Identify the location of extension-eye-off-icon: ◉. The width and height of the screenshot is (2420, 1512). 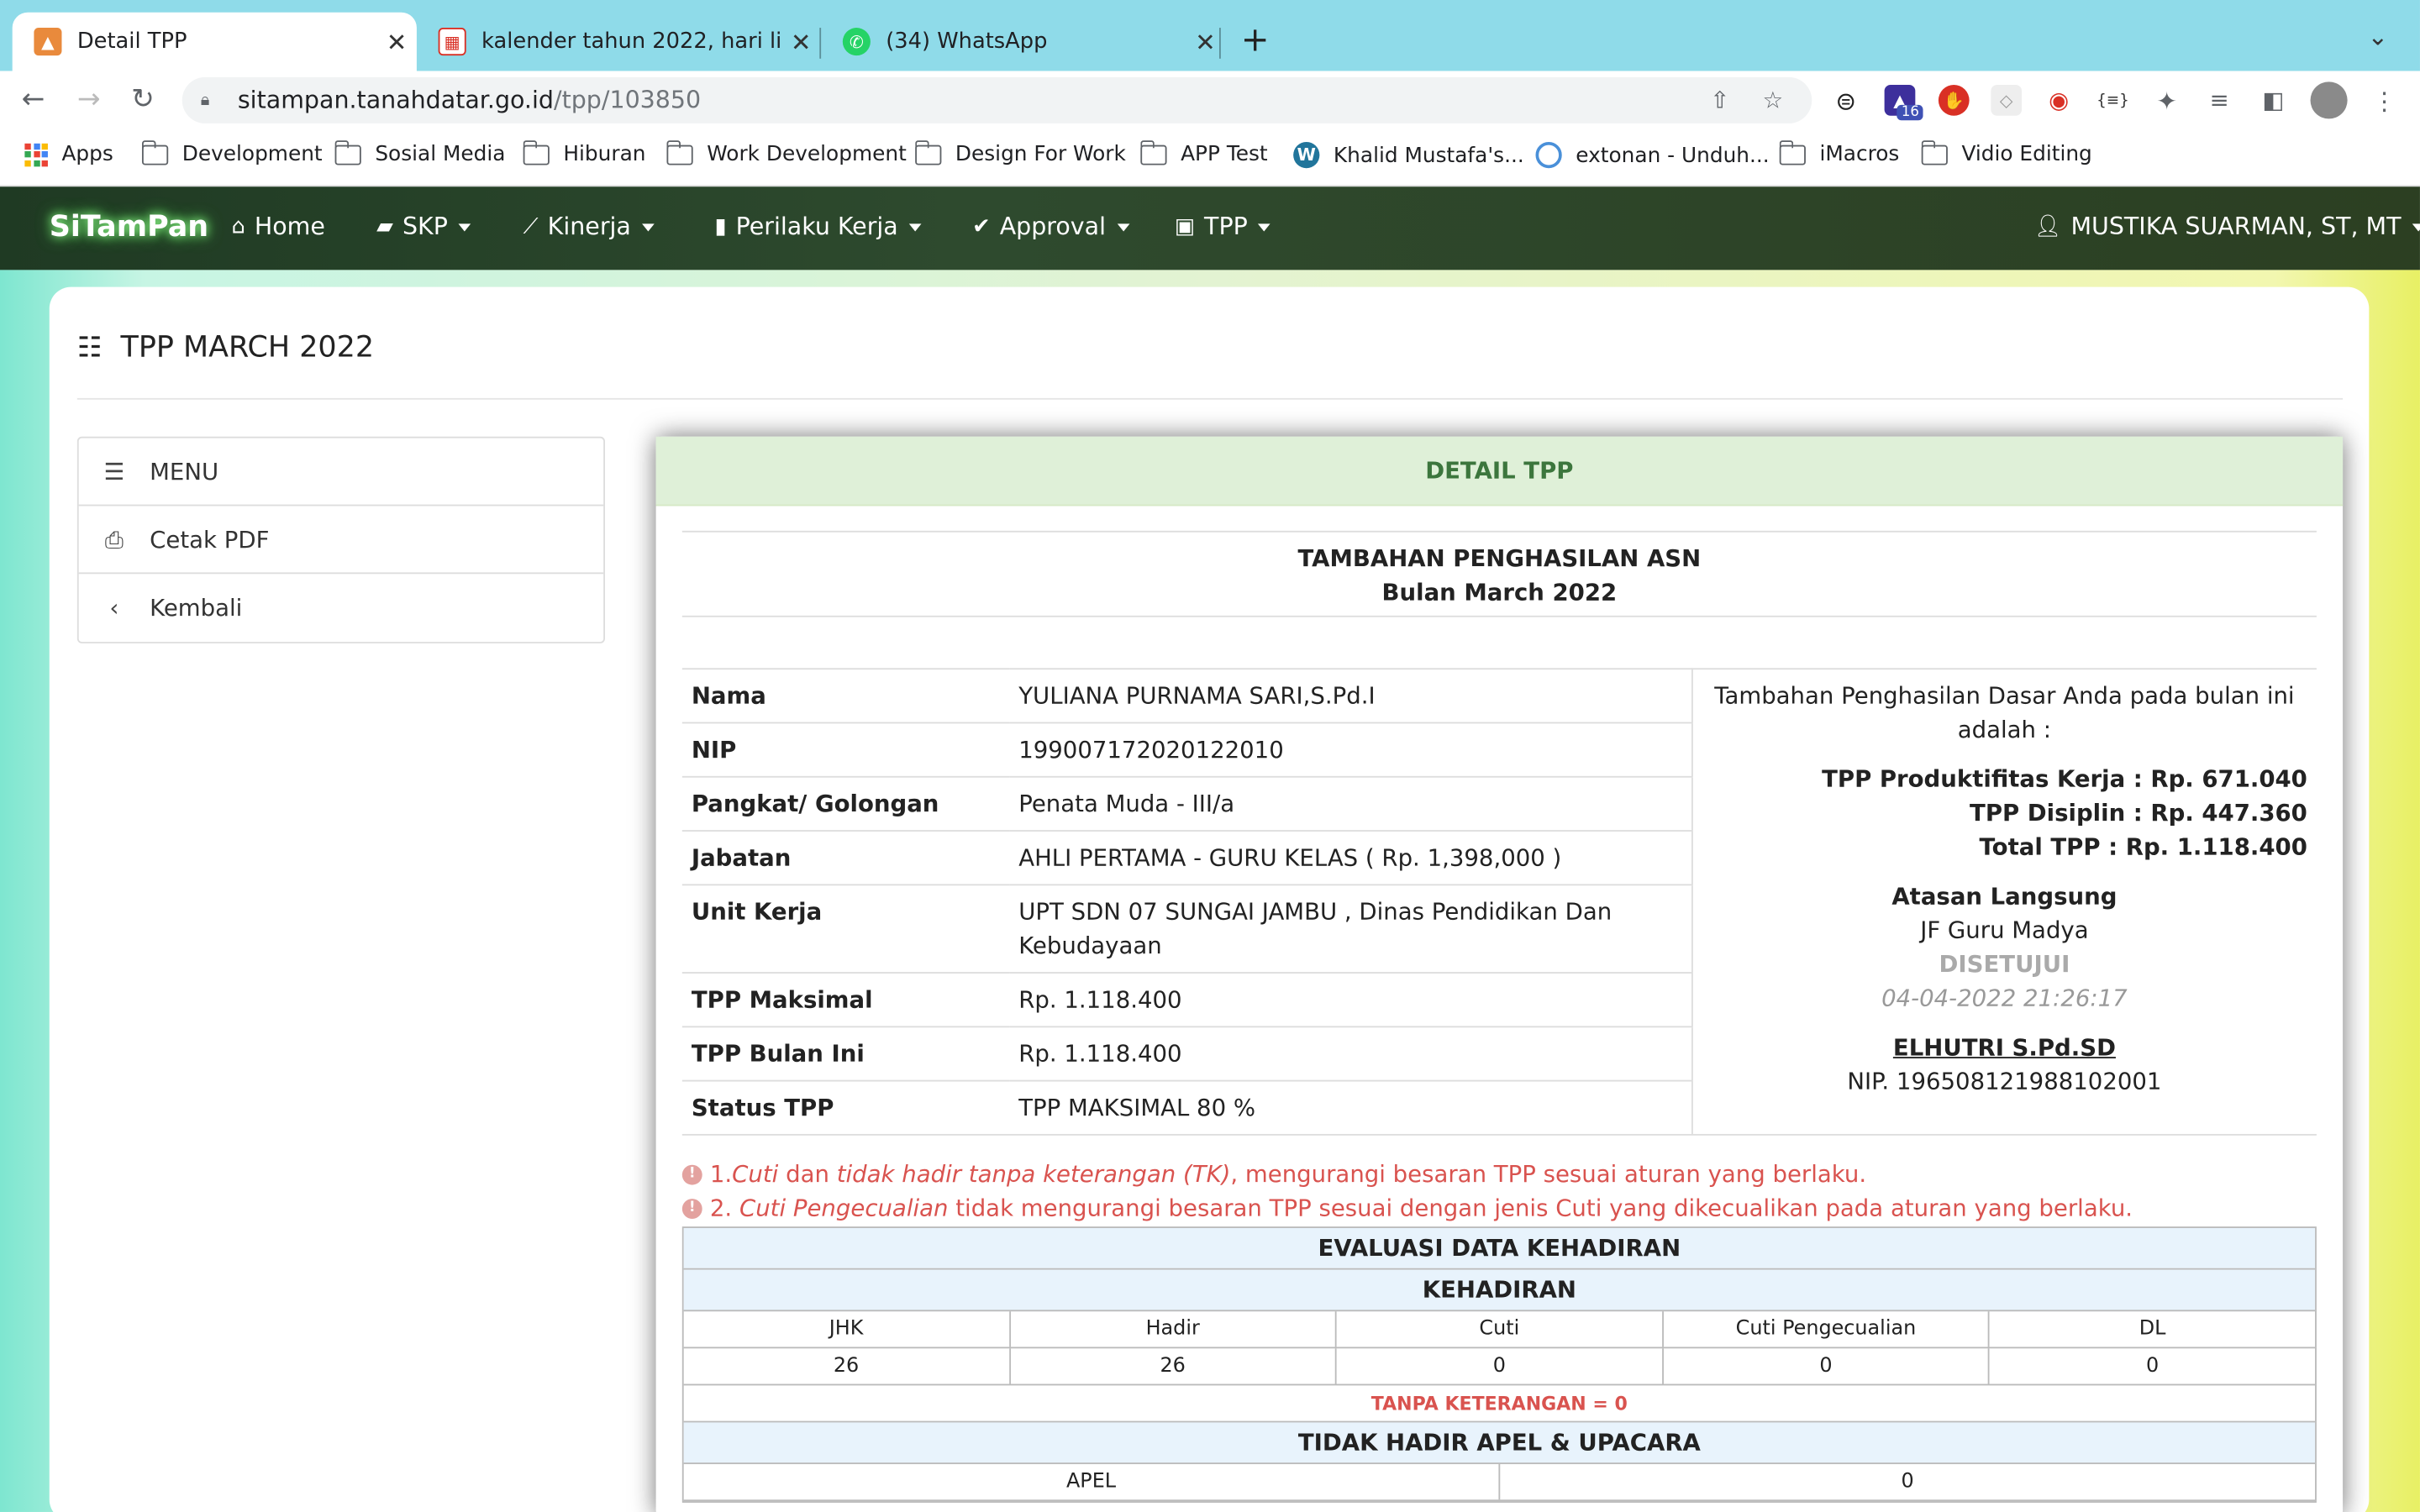
(2059, 100).